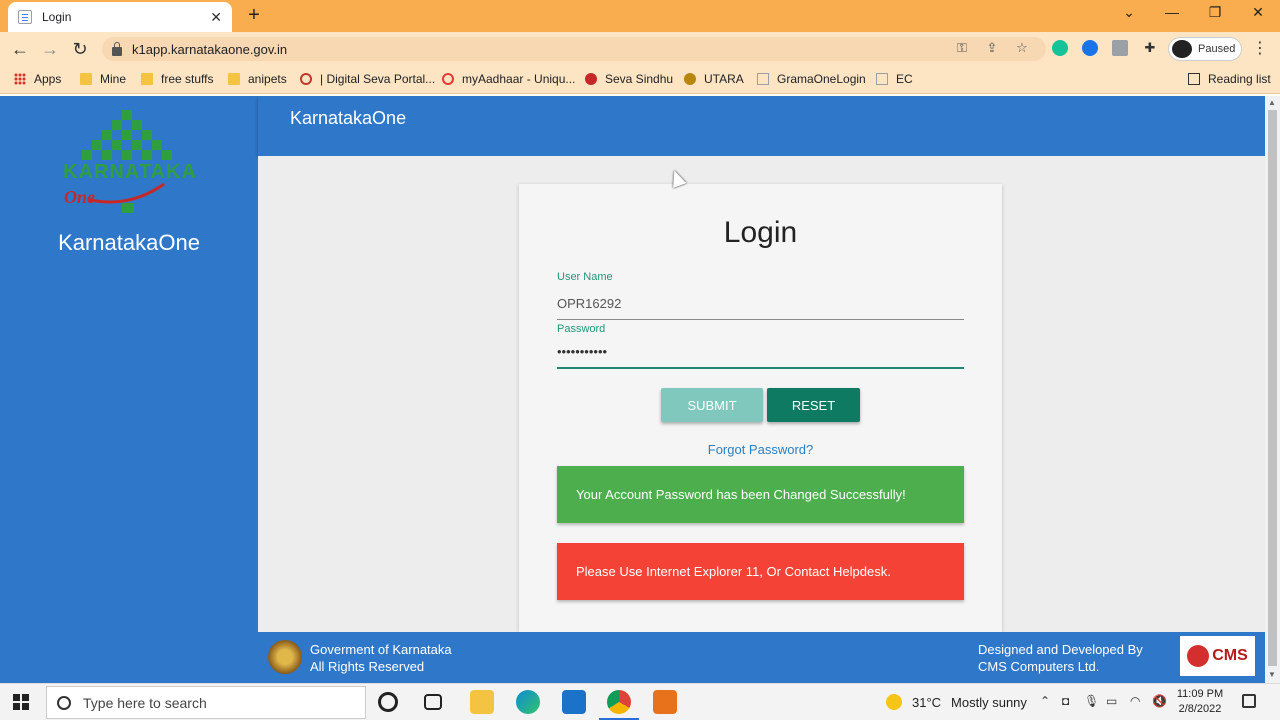  What do you see at coordinates (57, 17) in the screenshot?
I see `tab-title: Login` at bounding box center [57, 17].